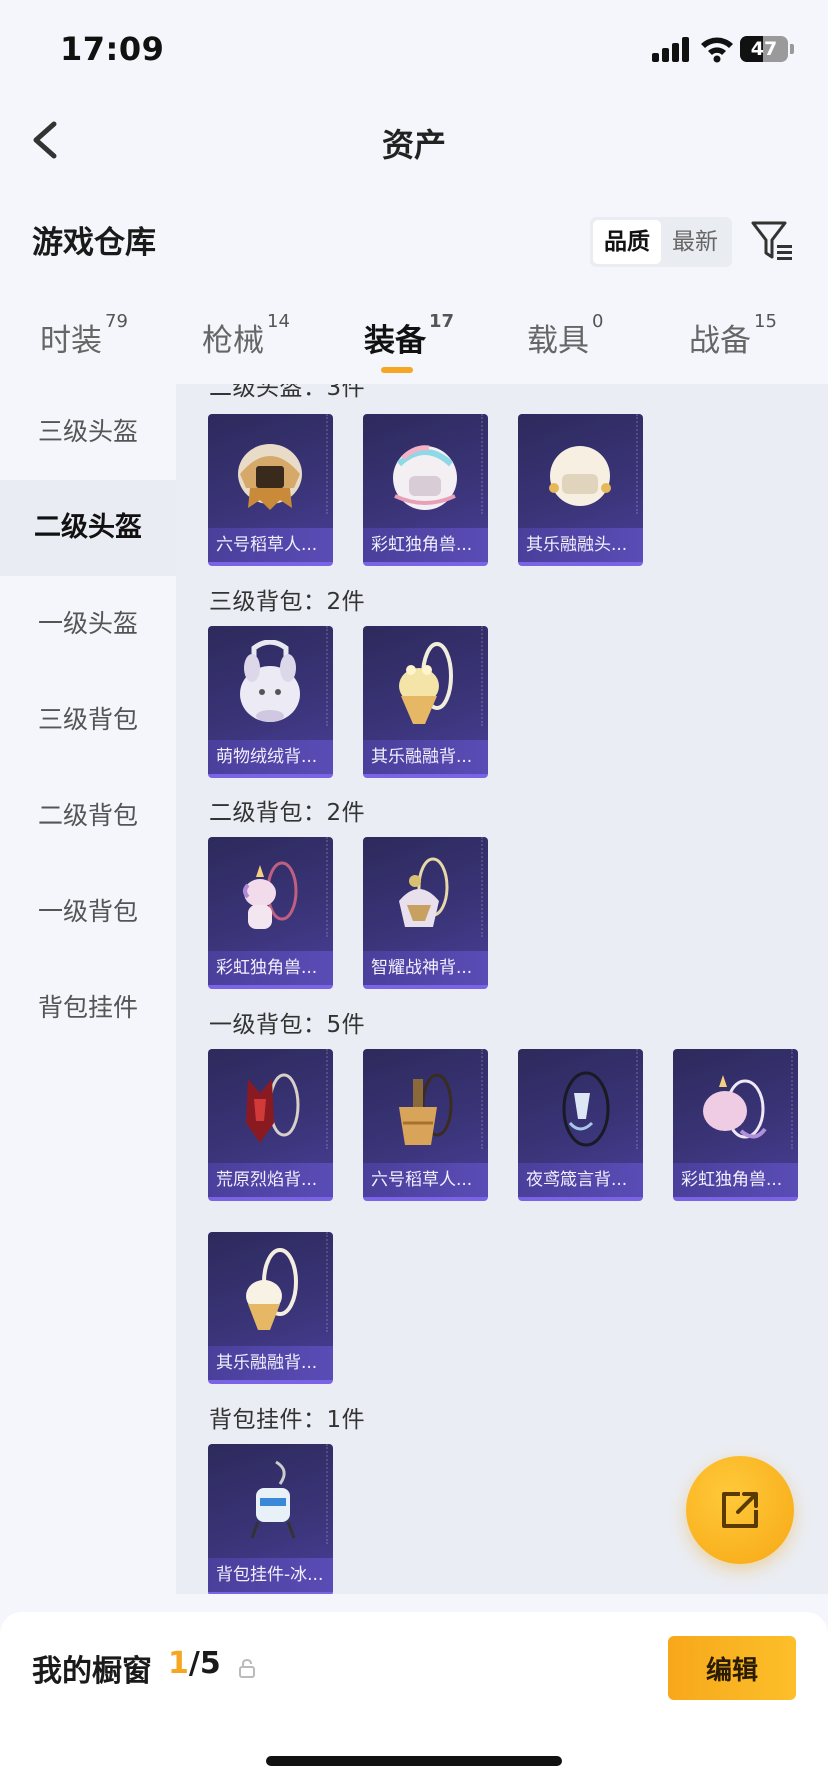 This screenshot has height=1792, width=828. Describe the element at coordinates (92, 1671) in the screenshot. I see `showcase-label: 我的橱窗` at that location.